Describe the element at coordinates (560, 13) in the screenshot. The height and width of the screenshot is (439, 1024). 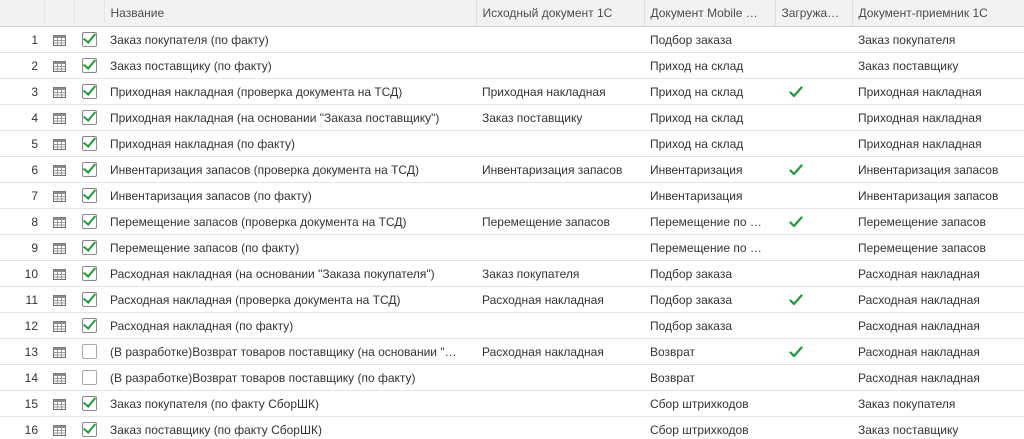
I see `header-source-doc: Исходный документ 1С` at that location.